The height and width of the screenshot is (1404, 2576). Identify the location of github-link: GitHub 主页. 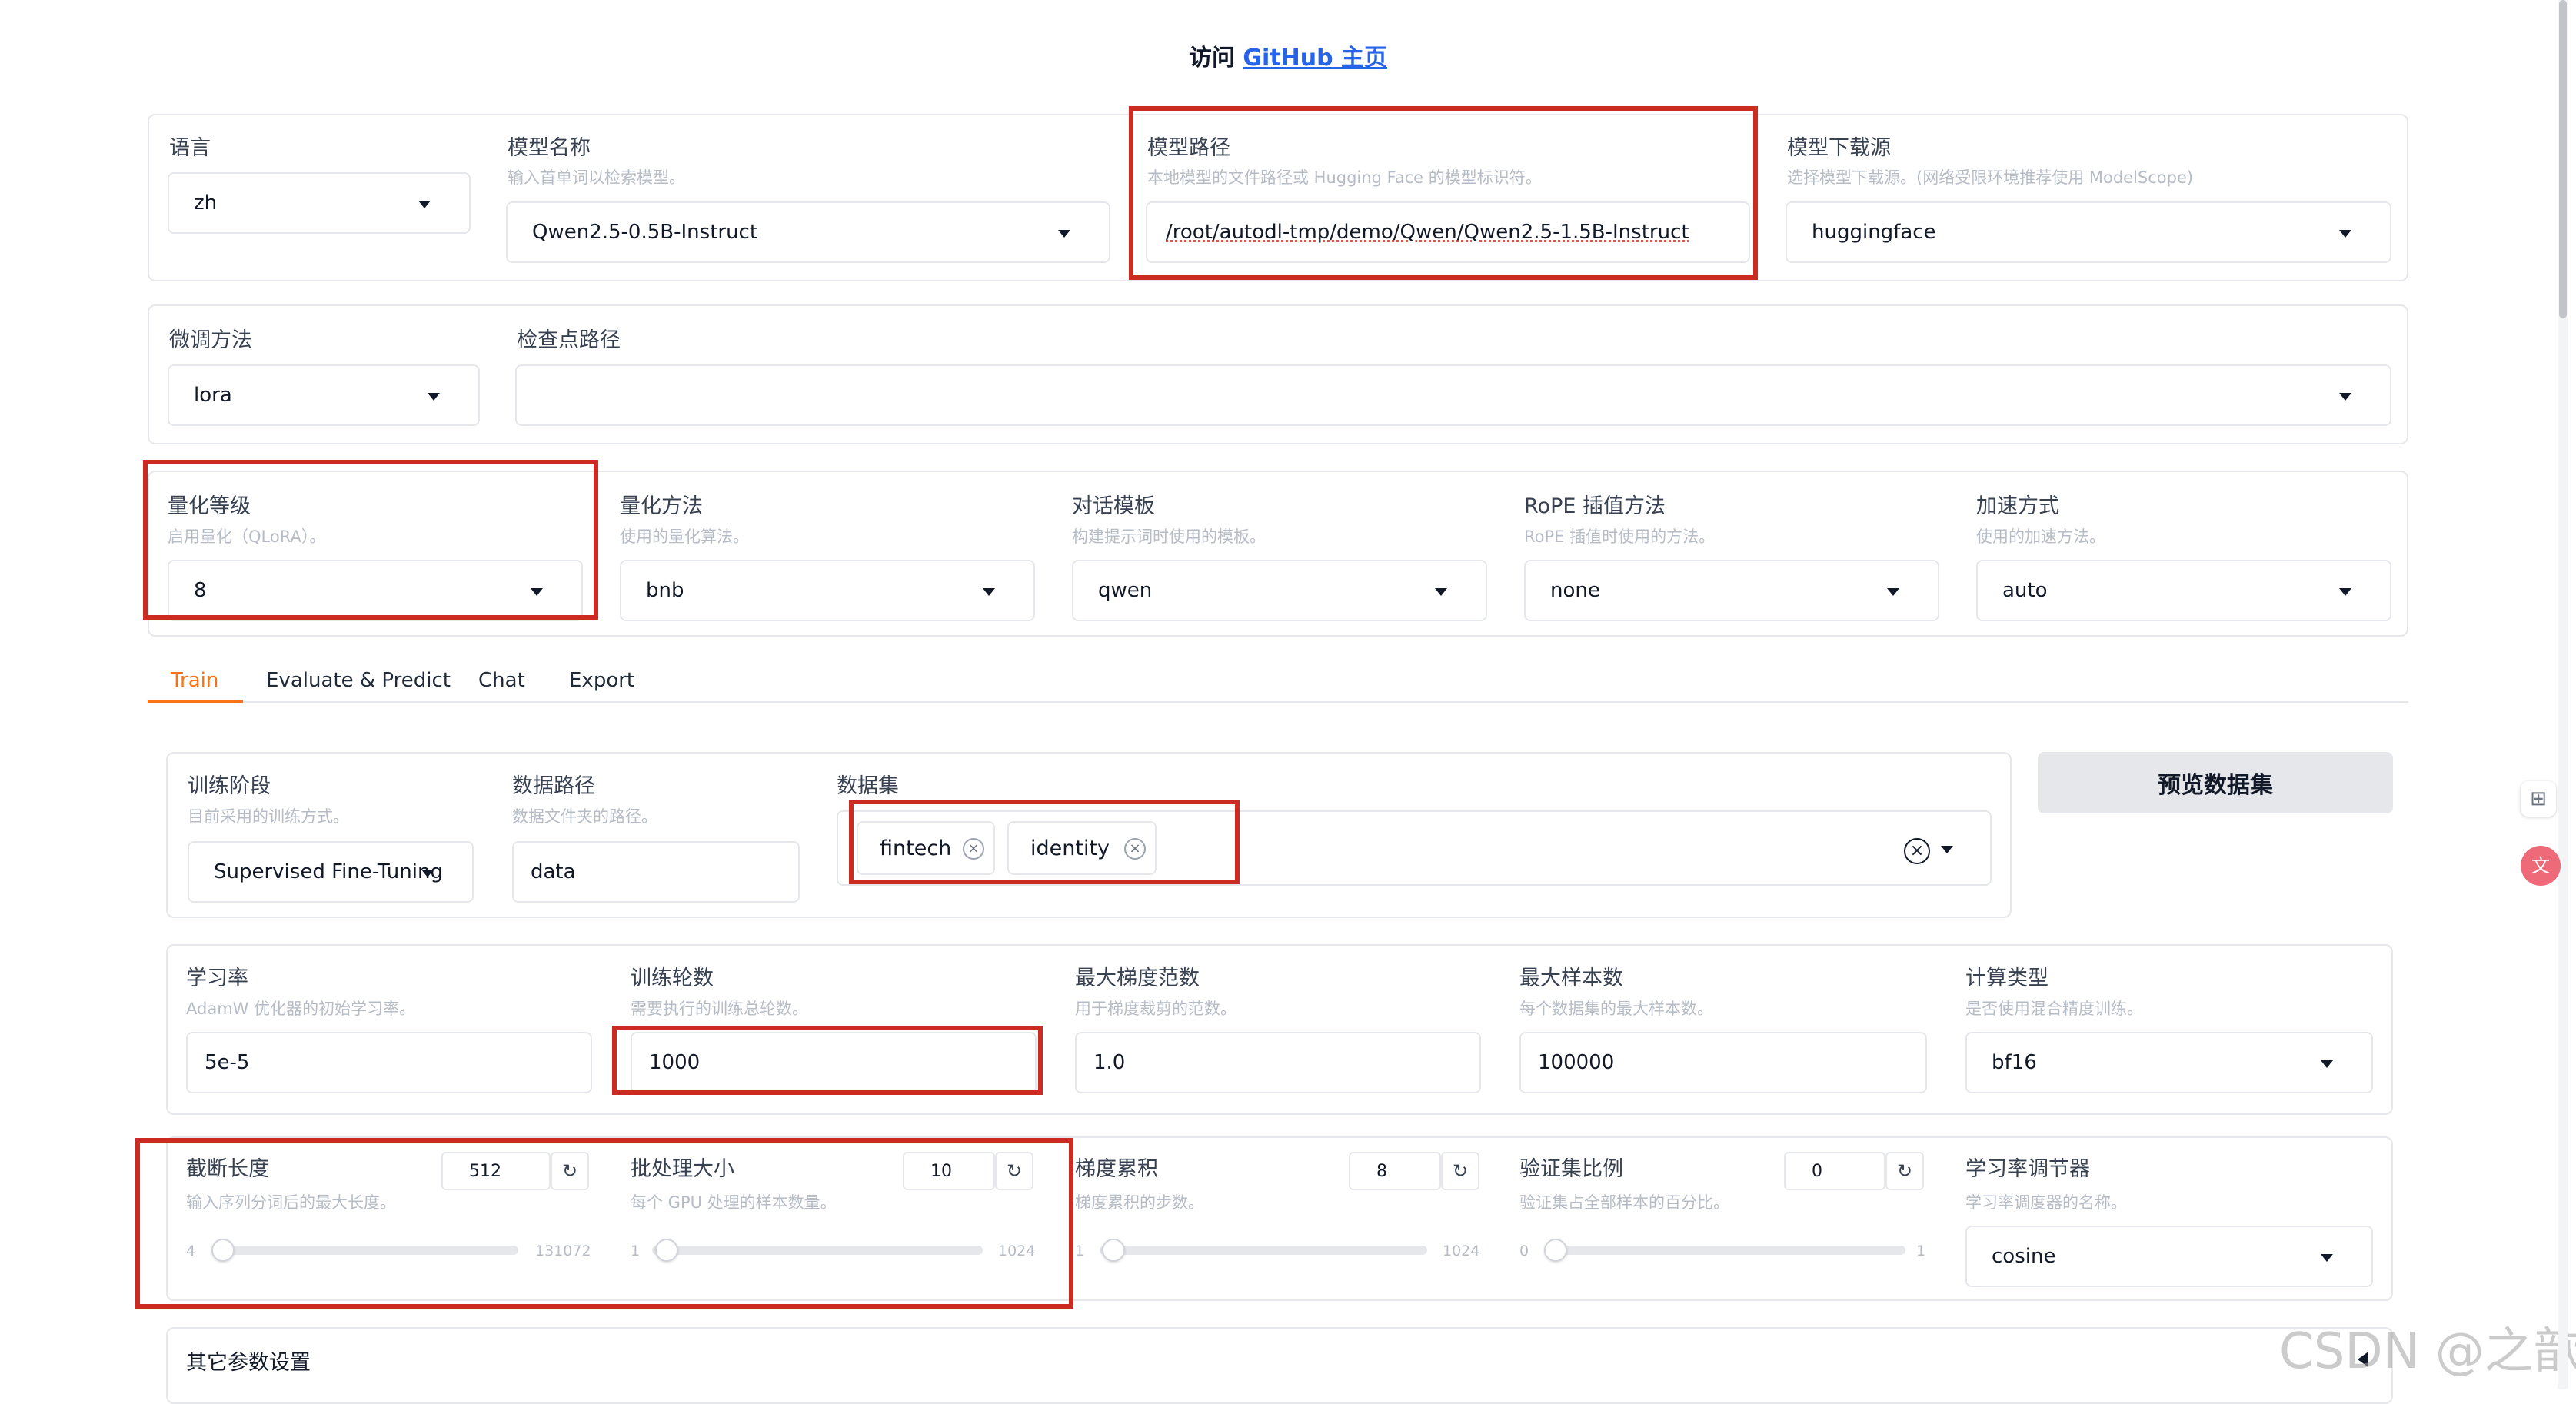
(1315, 58).